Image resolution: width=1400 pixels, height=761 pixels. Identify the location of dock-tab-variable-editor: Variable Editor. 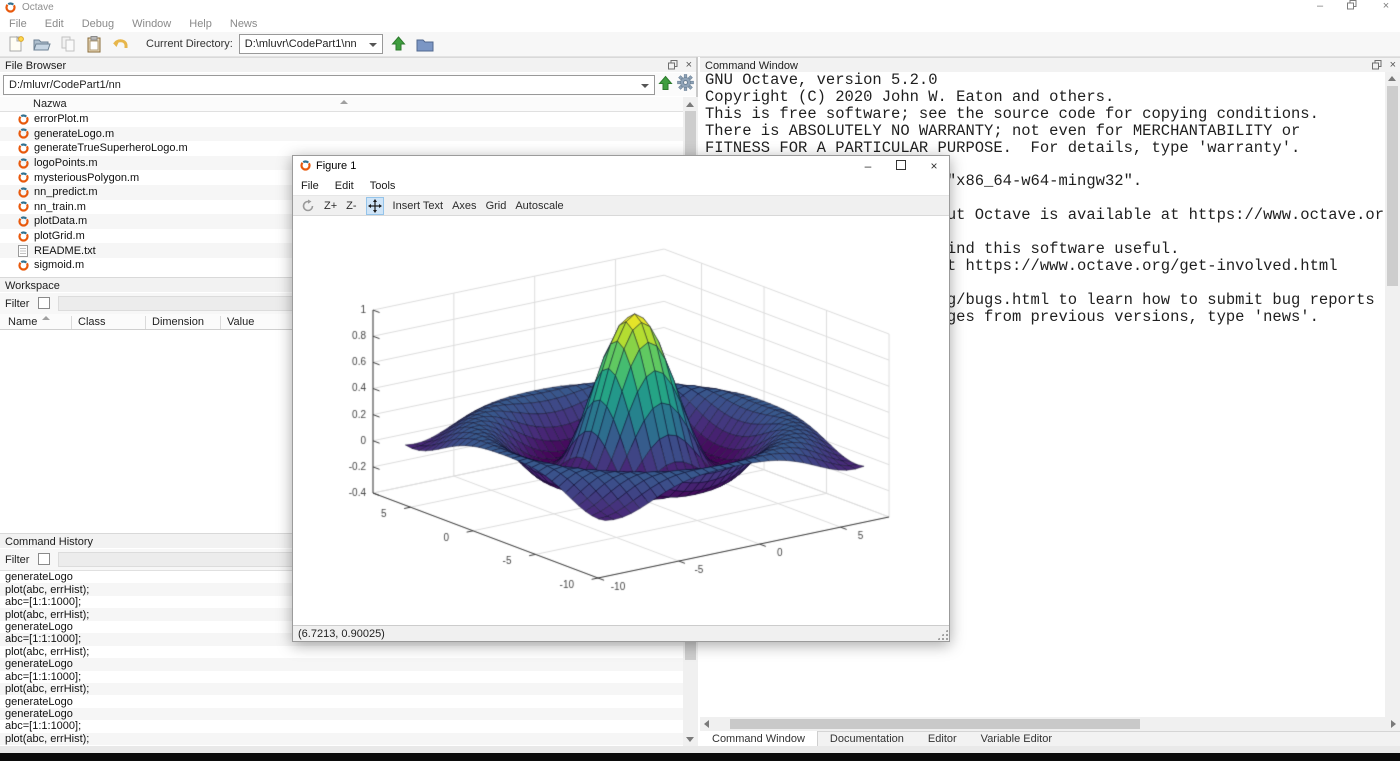
(1016, 739).